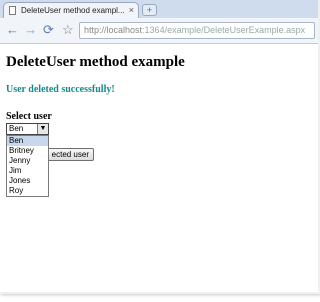 The image size is (320, 302). What do you see at coordinates (27, 181) in the screenshot?
I see `dropdown-option: Jones` at bounding box center [27, 181].